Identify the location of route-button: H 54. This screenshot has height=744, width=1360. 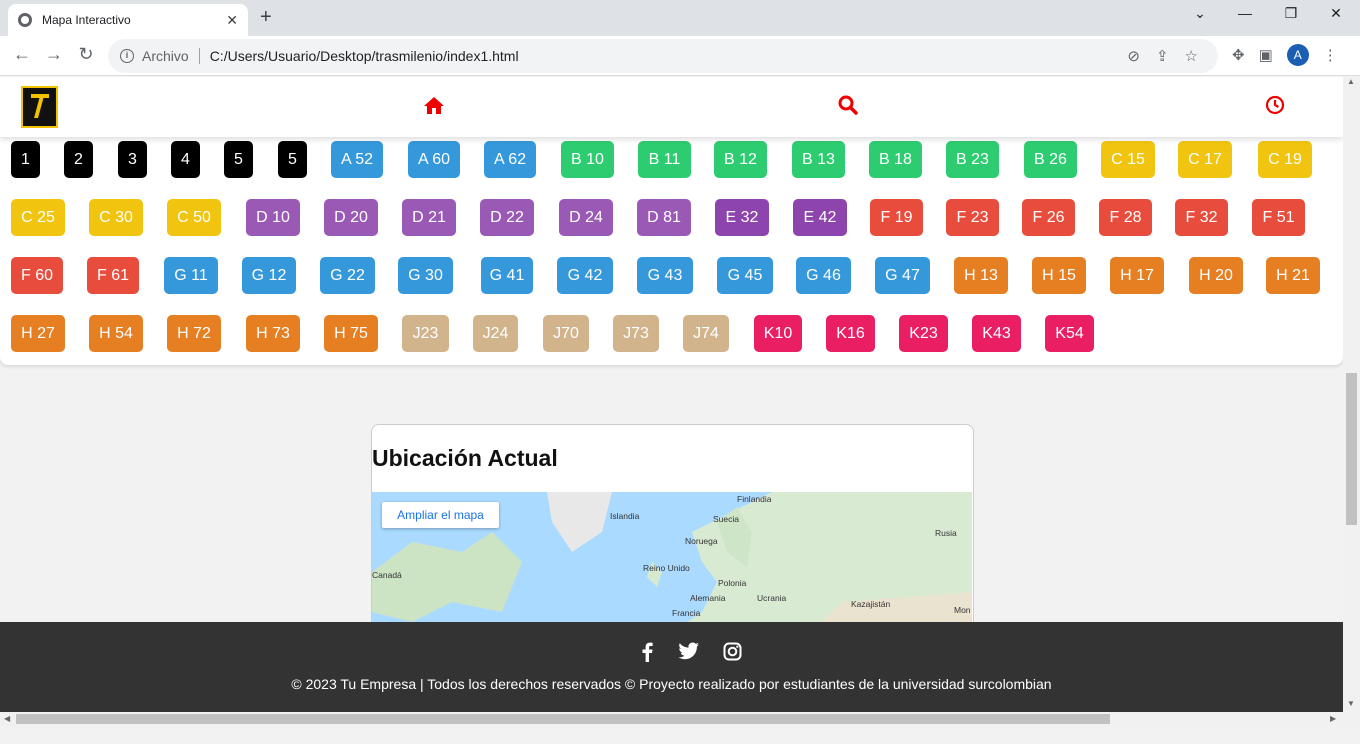
(116, 333).